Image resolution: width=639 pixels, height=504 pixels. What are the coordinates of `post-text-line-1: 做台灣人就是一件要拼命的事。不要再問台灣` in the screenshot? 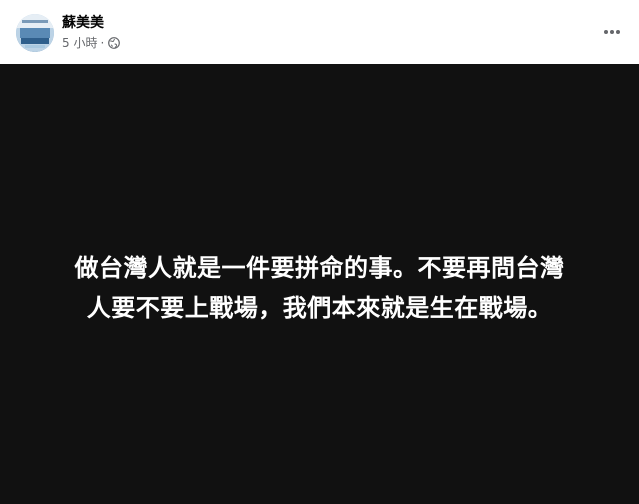 It's located at (319, 268).